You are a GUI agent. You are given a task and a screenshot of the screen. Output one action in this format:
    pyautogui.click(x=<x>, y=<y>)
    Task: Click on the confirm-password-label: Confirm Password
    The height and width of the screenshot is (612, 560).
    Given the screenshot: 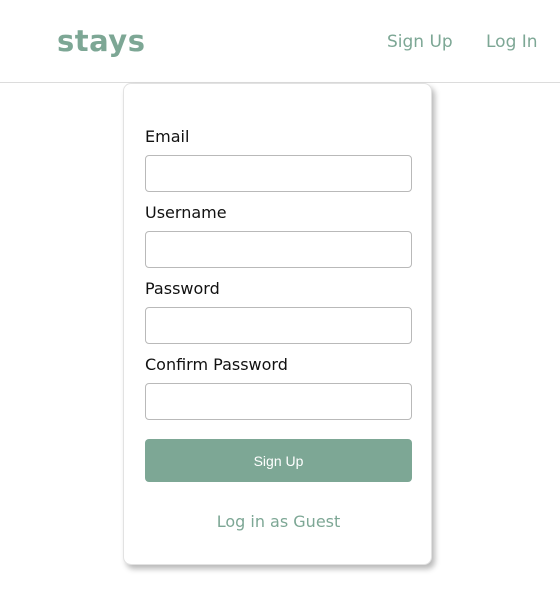 What is the action you would take?
    pyautogui.click(x=216, y=364)
    